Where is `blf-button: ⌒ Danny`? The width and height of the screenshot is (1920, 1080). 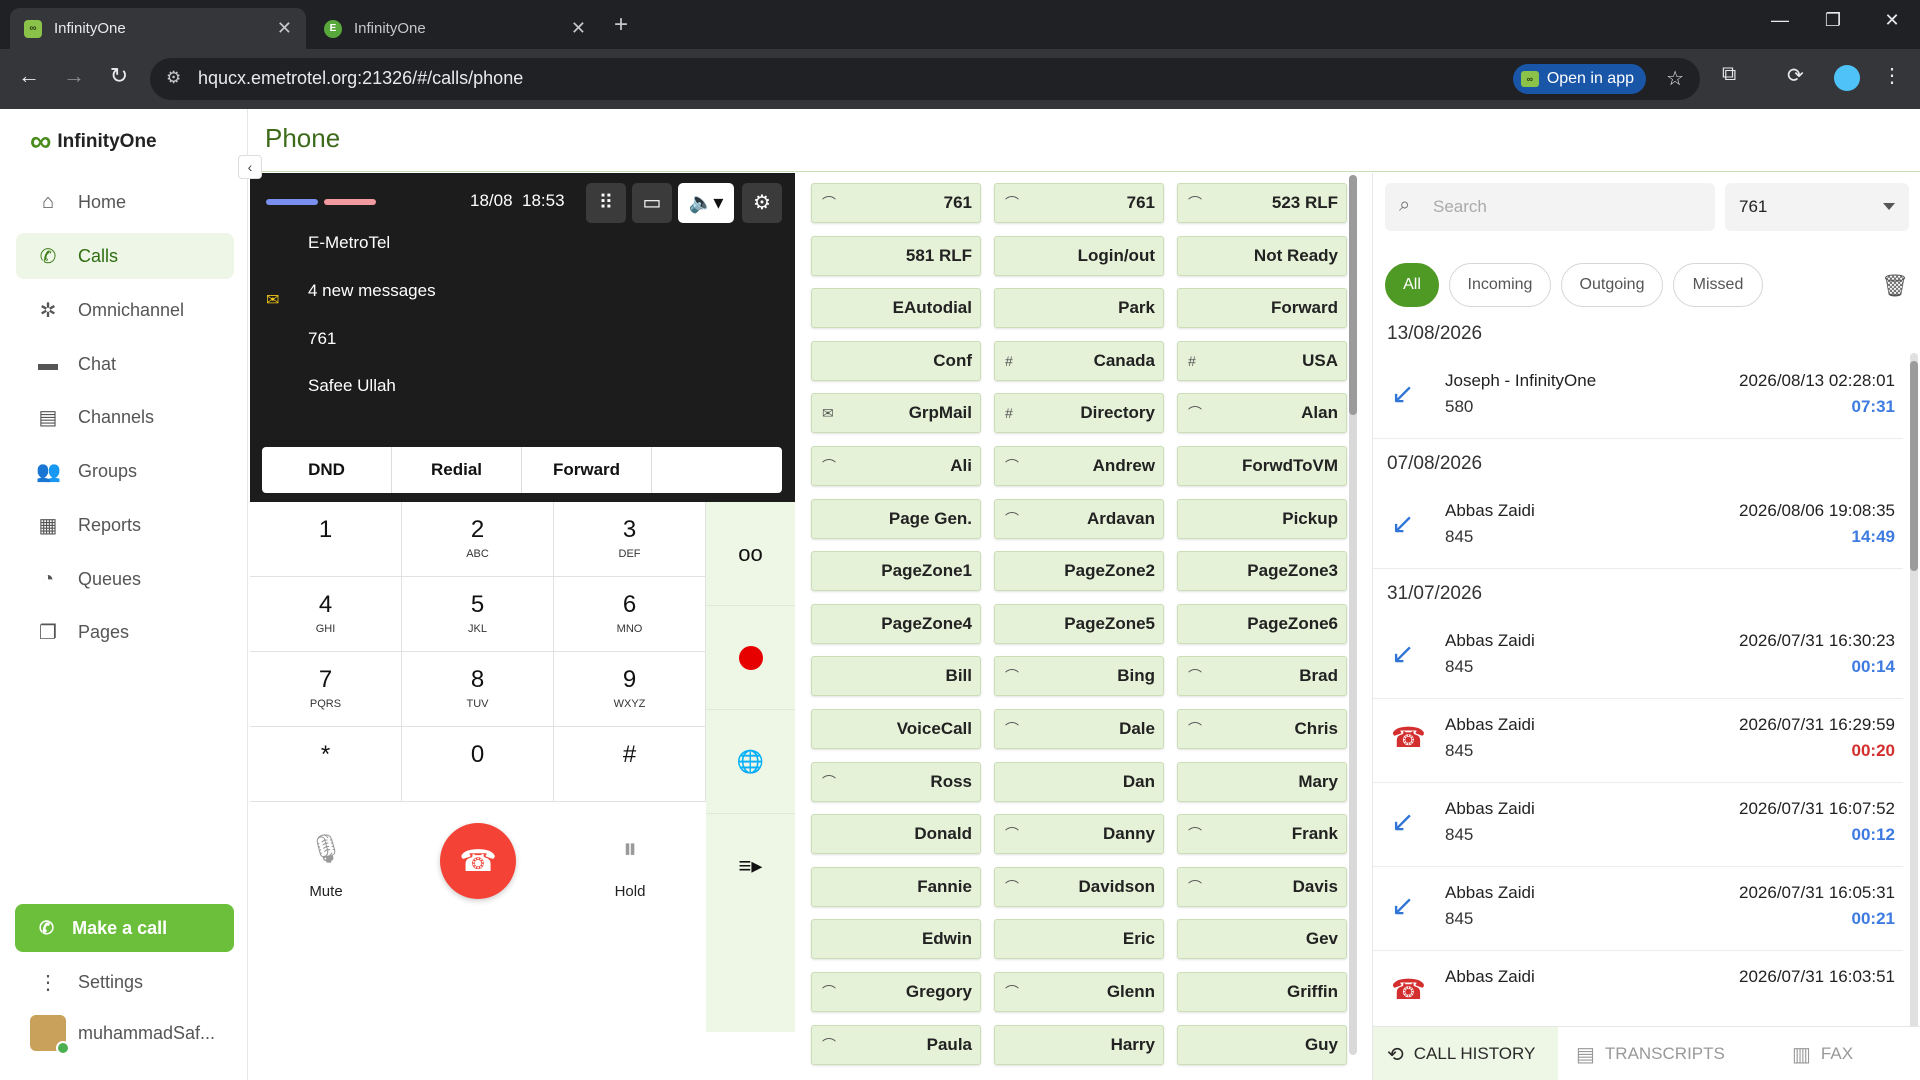 blf-button: ⌒ Danny is located at coordinates (1079, 834).